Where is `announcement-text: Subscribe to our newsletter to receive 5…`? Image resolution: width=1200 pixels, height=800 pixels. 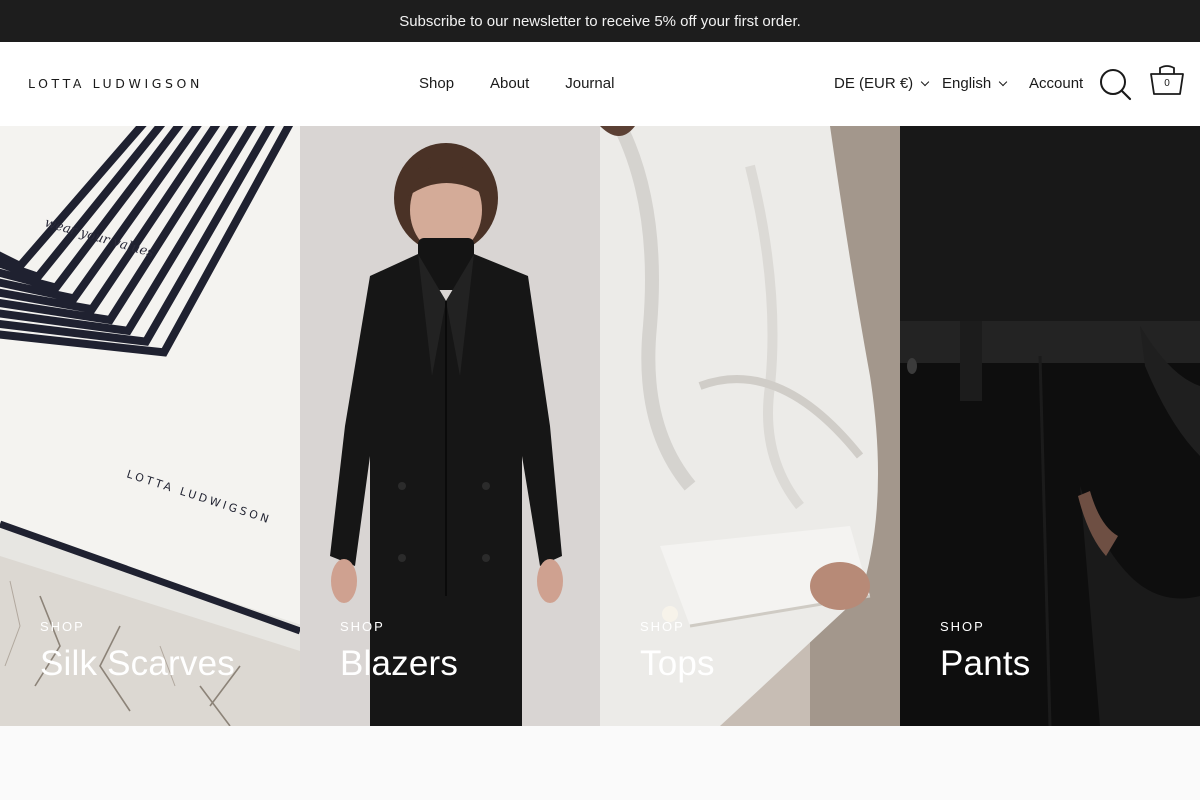
announcement-text: Subscribe to our newsletter to receive 5… is located at coordinates (600, 21).